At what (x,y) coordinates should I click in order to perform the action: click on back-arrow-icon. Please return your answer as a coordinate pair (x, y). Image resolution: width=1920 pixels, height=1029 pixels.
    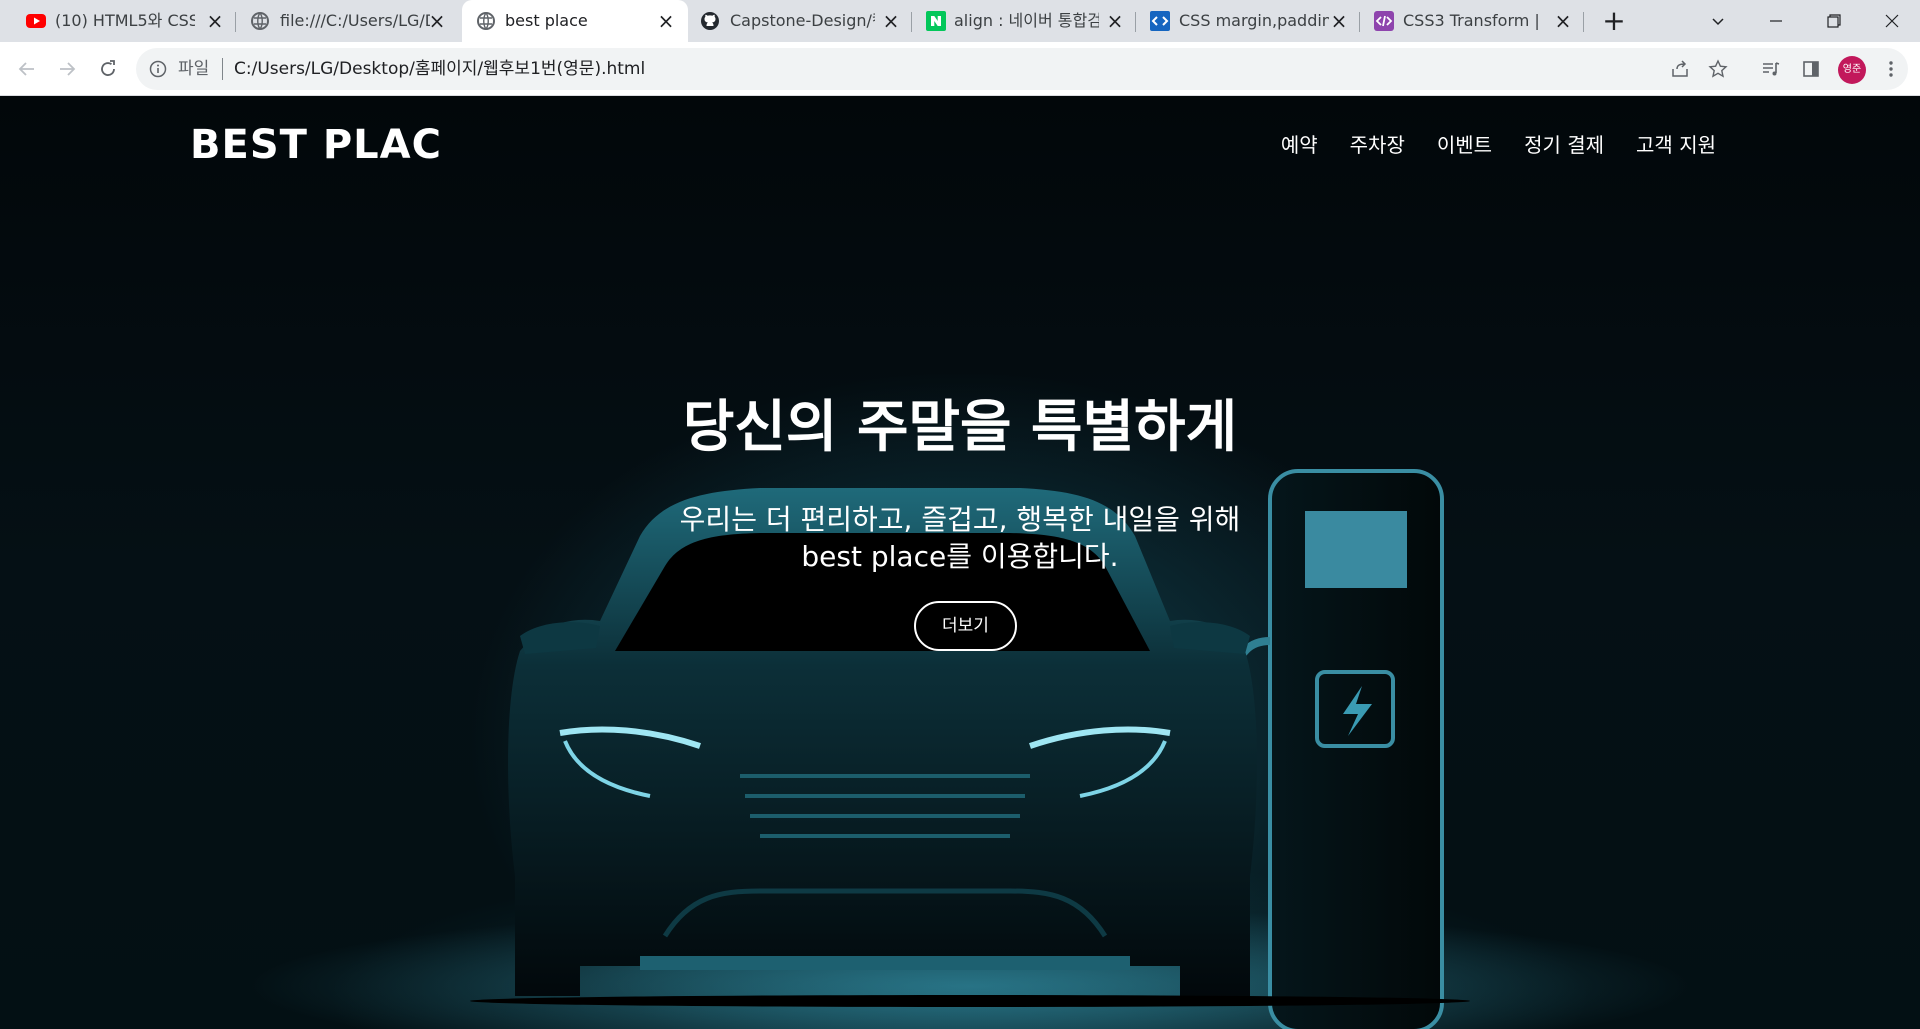
    Looking at the image, I should click on (26, 69).